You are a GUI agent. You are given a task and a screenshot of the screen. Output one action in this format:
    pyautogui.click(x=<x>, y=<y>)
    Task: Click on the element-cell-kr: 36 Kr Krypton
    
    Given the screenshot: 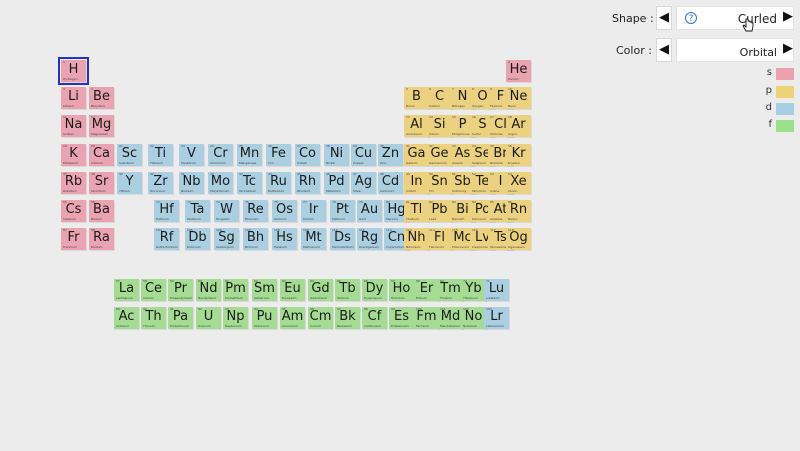 What is the action you would take?
    pyautogui.click(x=518, y=155)
    